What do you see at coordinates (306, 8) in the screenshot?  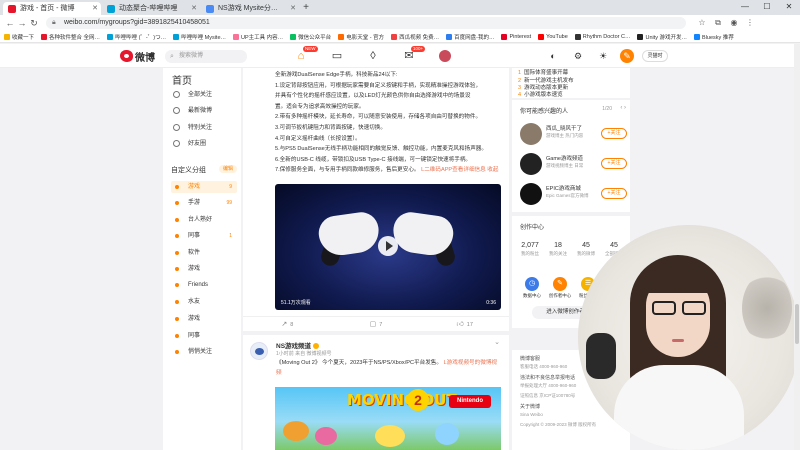 I see `new-tab-button: +` at bounding box center [306, 8].